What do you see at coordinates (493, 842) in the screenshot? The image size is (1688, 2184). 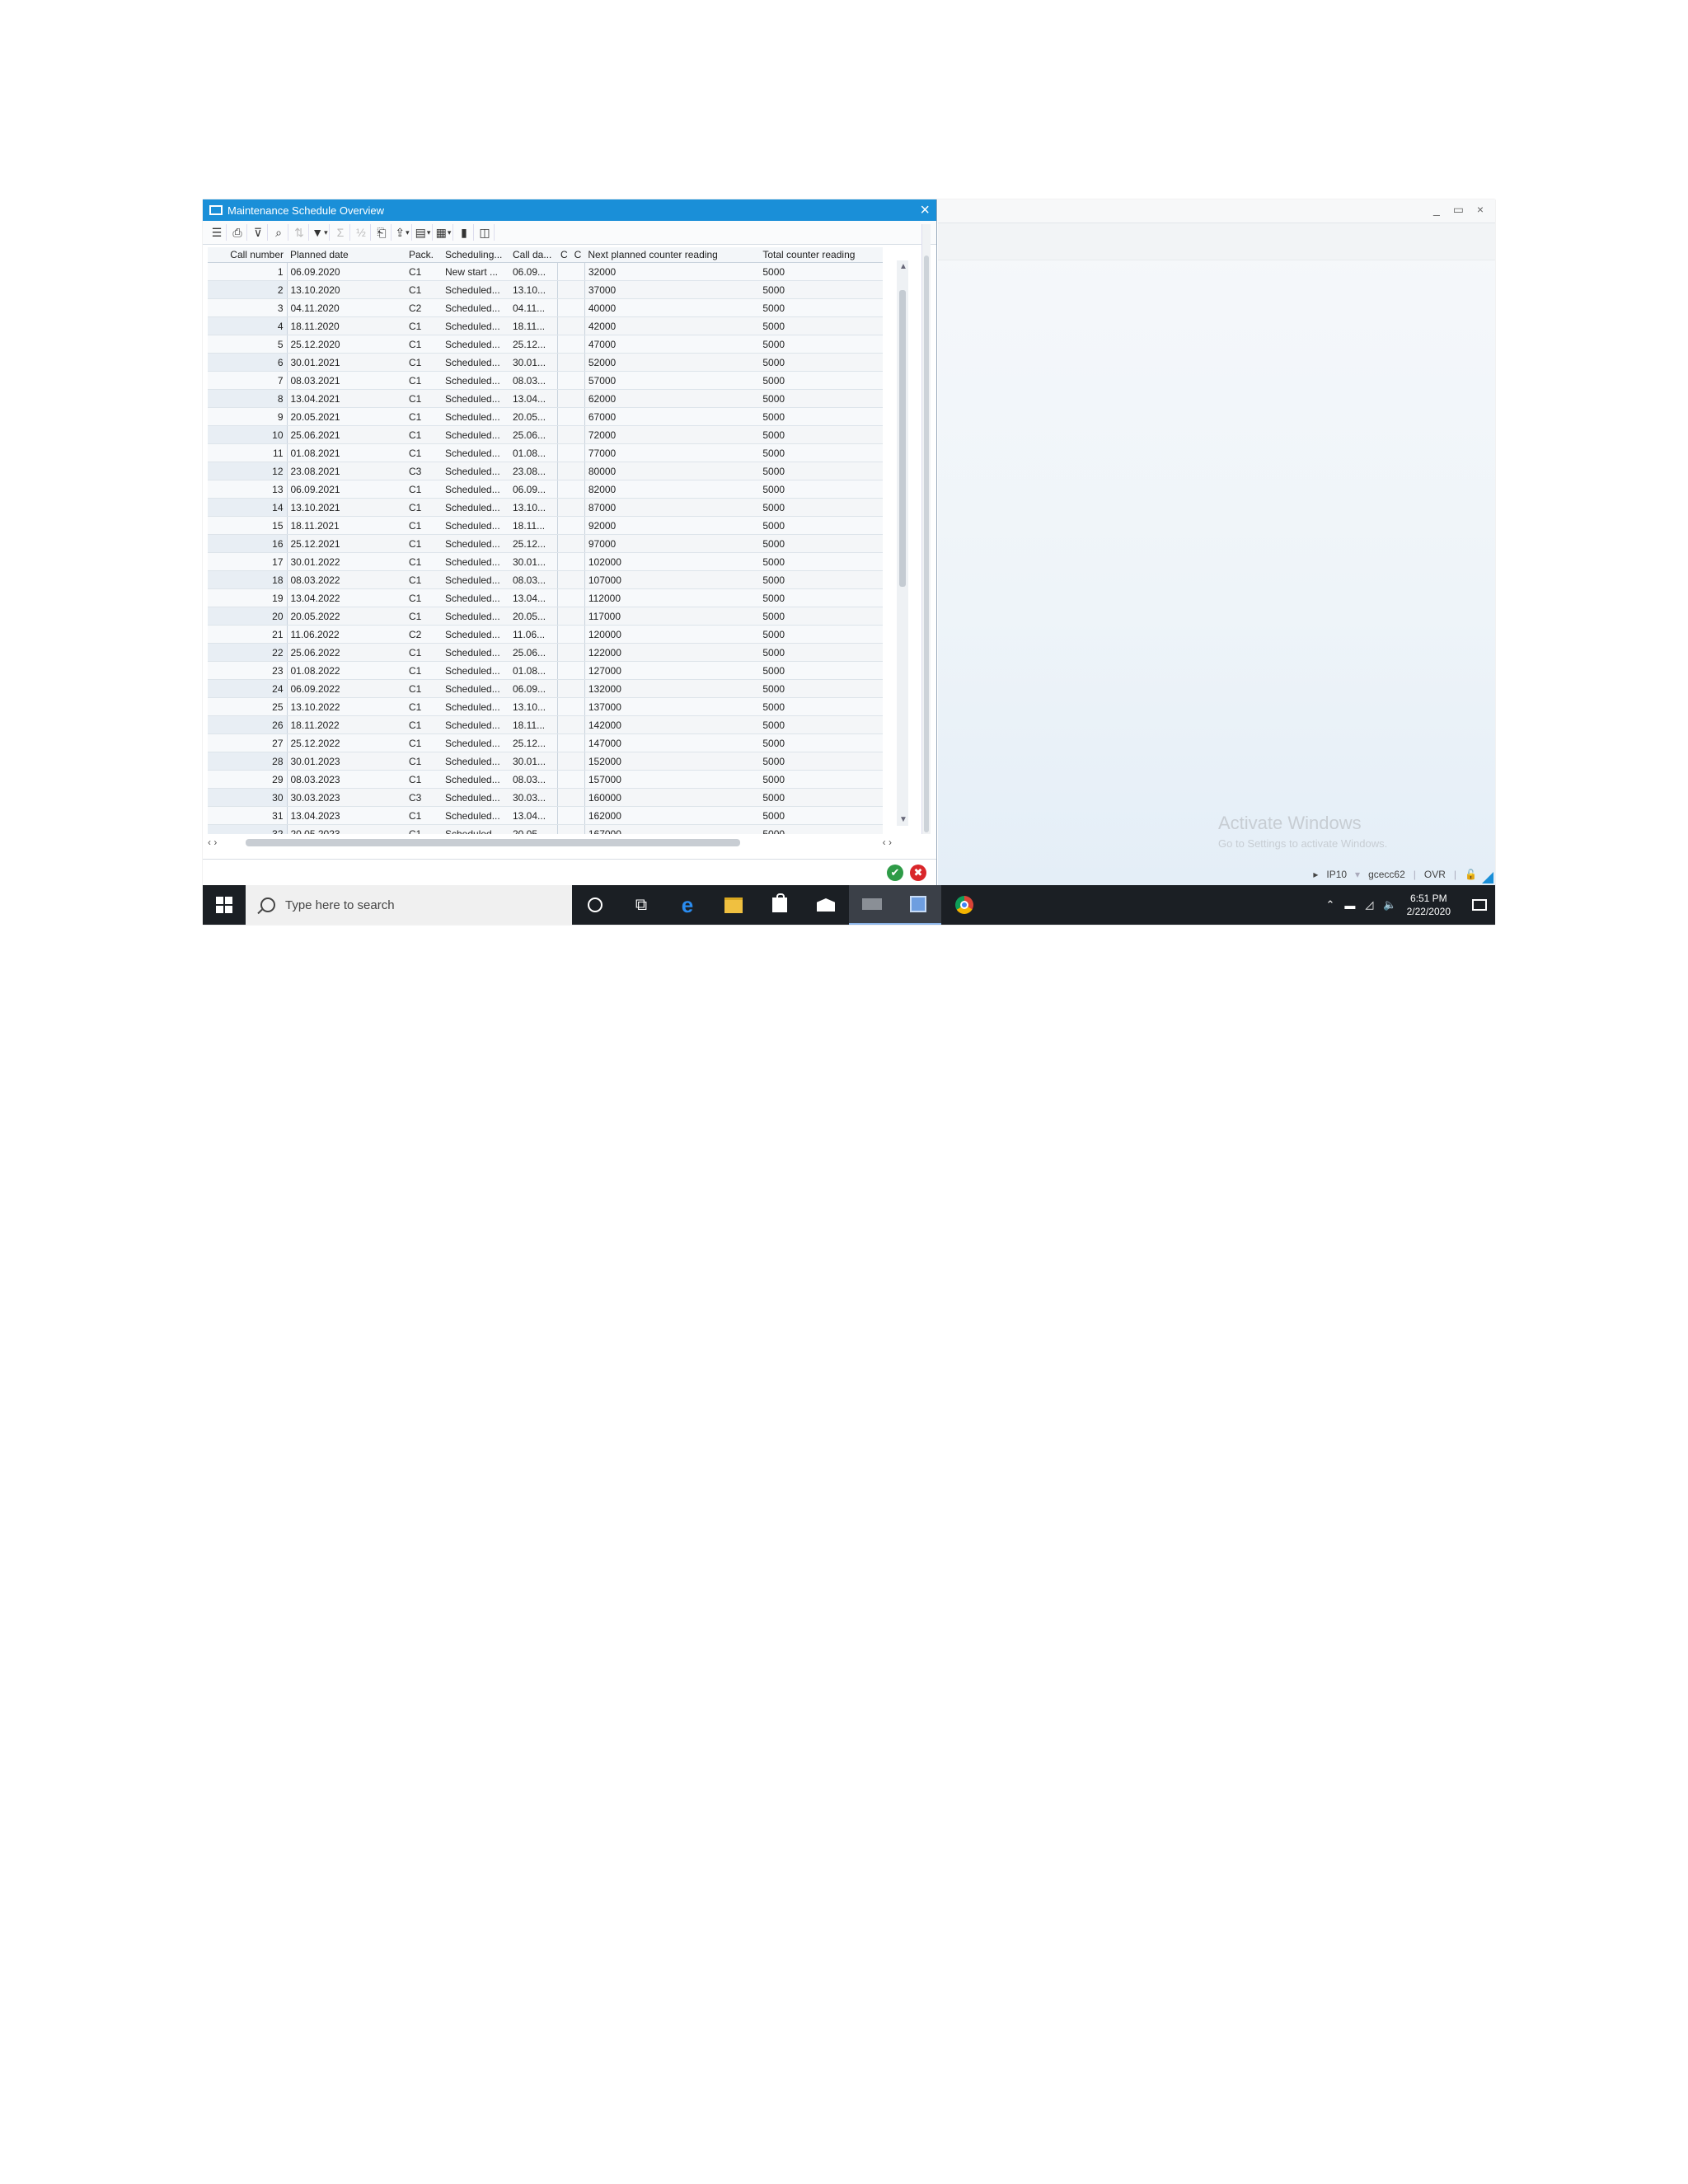 I see `horizontal-scrollbar-thumb` at bounding box center [493, 842].